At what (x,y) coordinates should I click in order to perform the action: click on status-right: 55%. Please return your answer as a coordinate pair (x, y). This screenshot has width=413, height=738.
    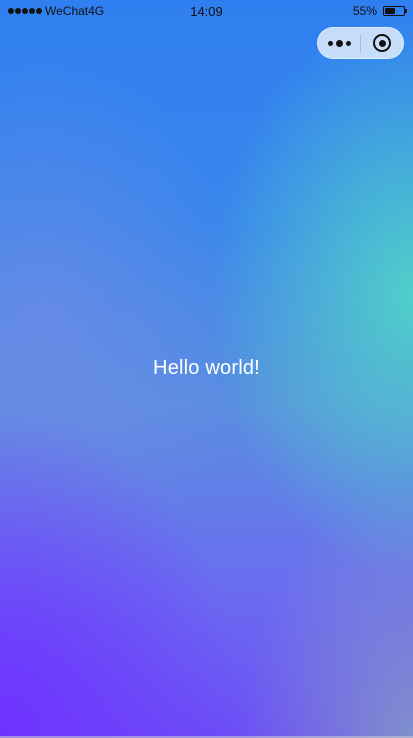
    Looking at the image, I should click on (379, 11).